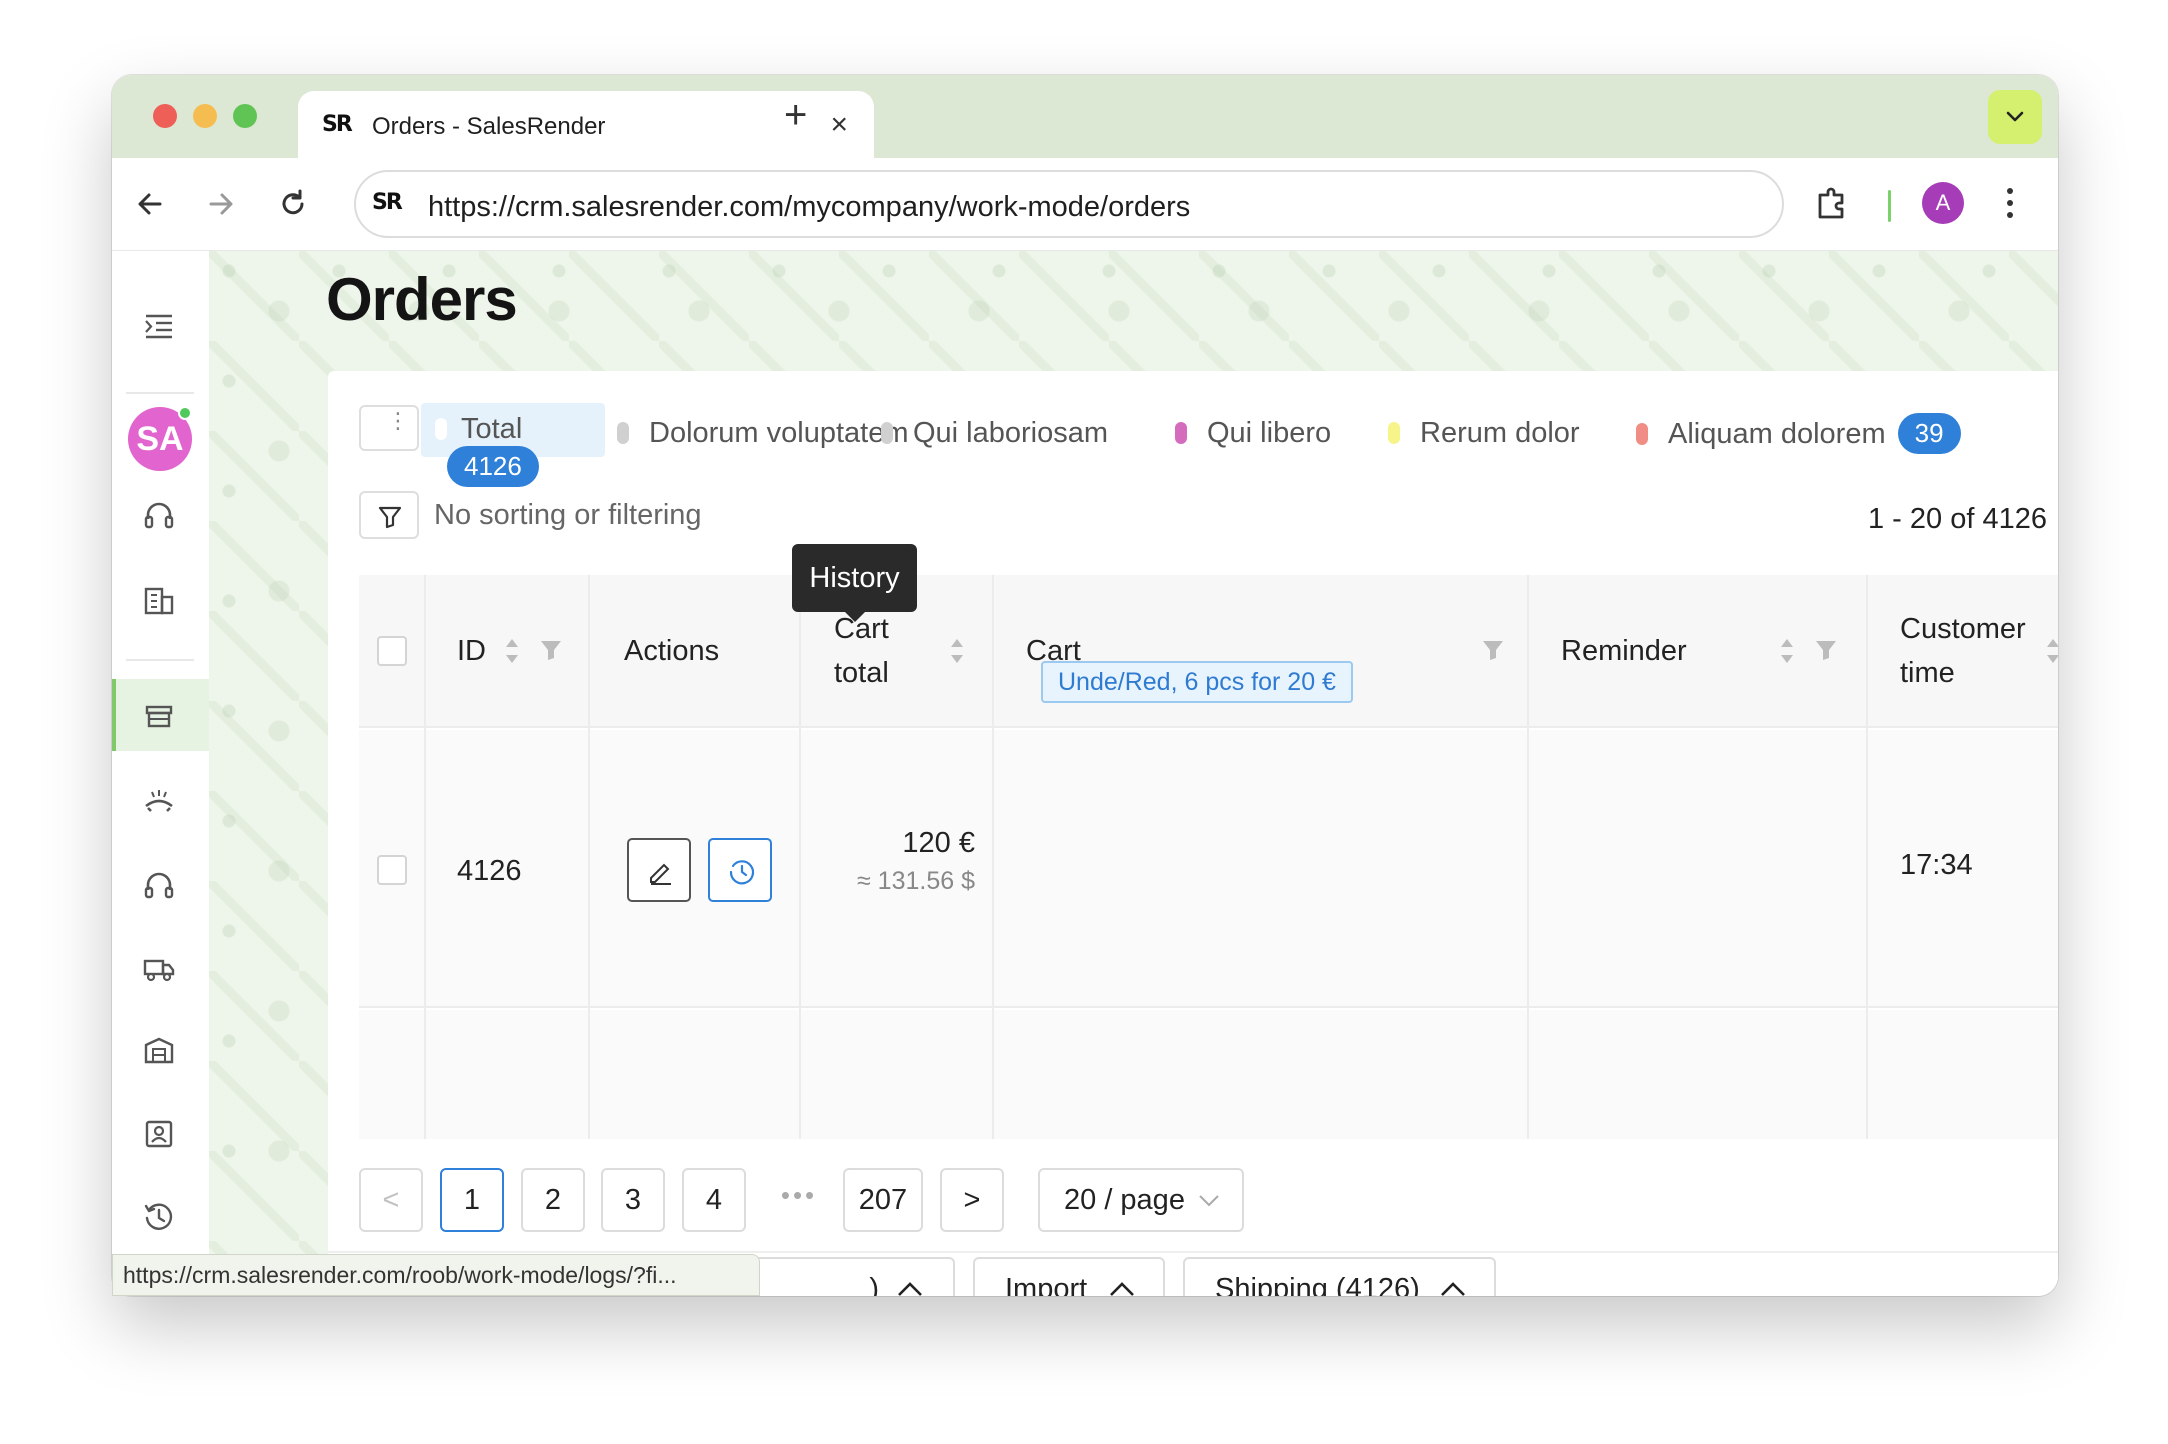  What do you see at coordinates (1484, 430) in the screenshot?
I see `tab-rerum-dolor: Rerum dolor` at bounding box center [1484, 430].